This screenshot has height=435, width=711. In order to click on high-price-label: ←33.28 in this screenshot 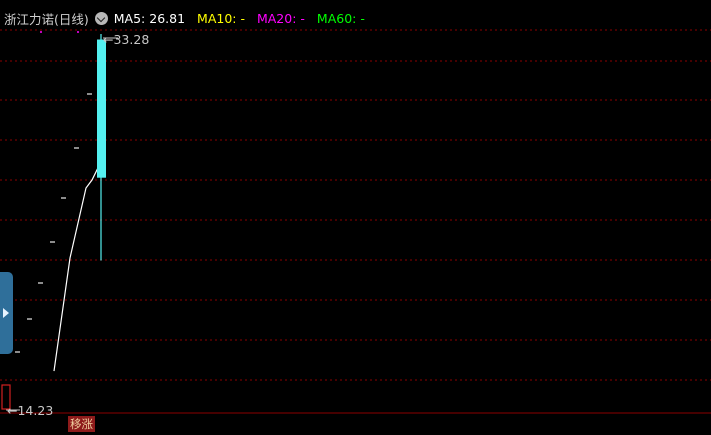, I will do `click(126, 39)`.